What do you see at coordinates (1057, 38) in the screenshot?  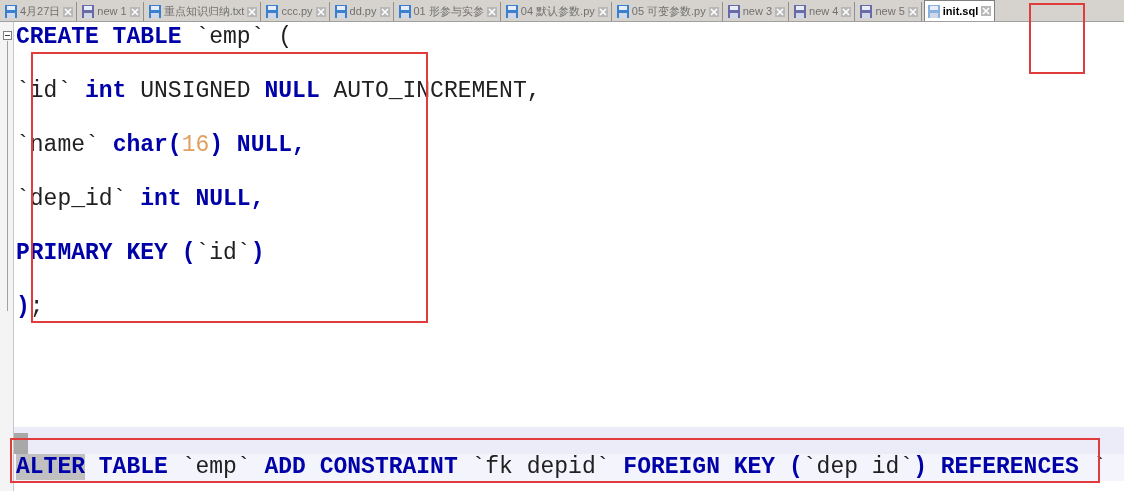 I see `annotation-box` at bounding box center [1057, 38].